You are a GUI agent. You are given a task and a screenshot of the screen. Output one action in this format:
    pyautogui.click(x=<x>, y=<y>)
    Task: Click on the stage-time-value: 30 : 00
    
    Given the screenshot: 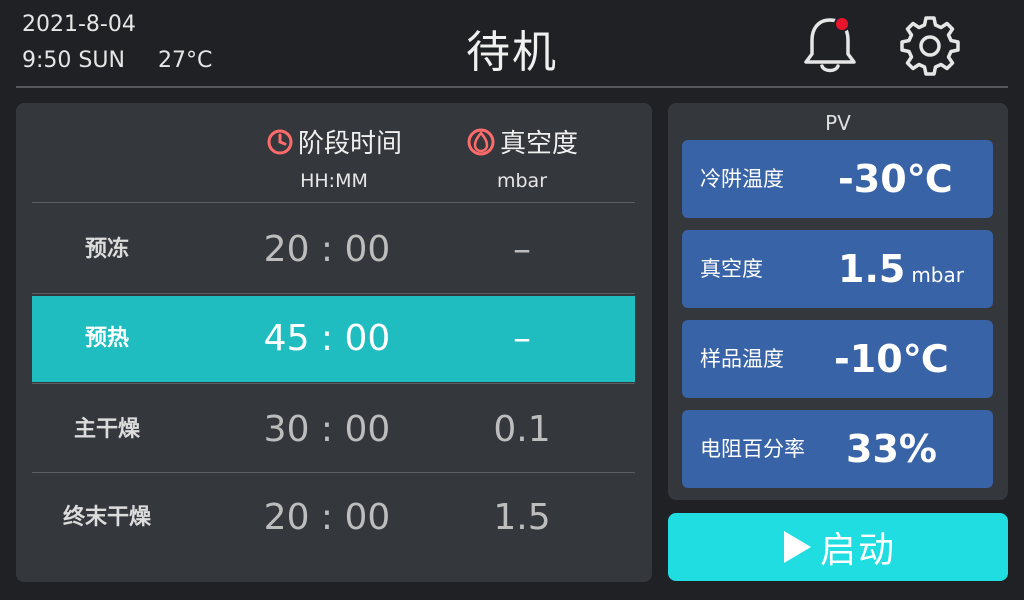 What is the action you would take?
    pyautogui.click(x=327, y=429)
    